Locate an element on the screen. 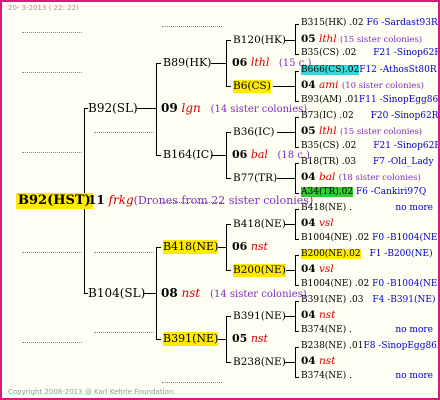  gen4-location: F0 -B1004(NE) is located at coordinates (406, 284).